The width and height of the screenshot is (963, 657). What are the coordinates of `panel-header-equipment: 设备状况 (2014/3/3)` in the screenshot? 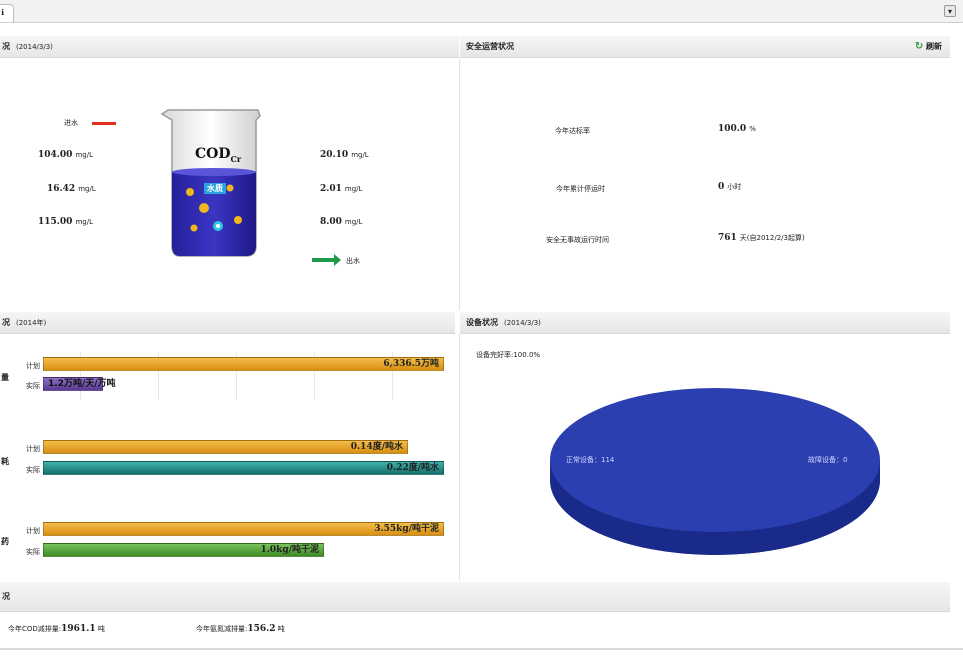 It's located at (705, 323).